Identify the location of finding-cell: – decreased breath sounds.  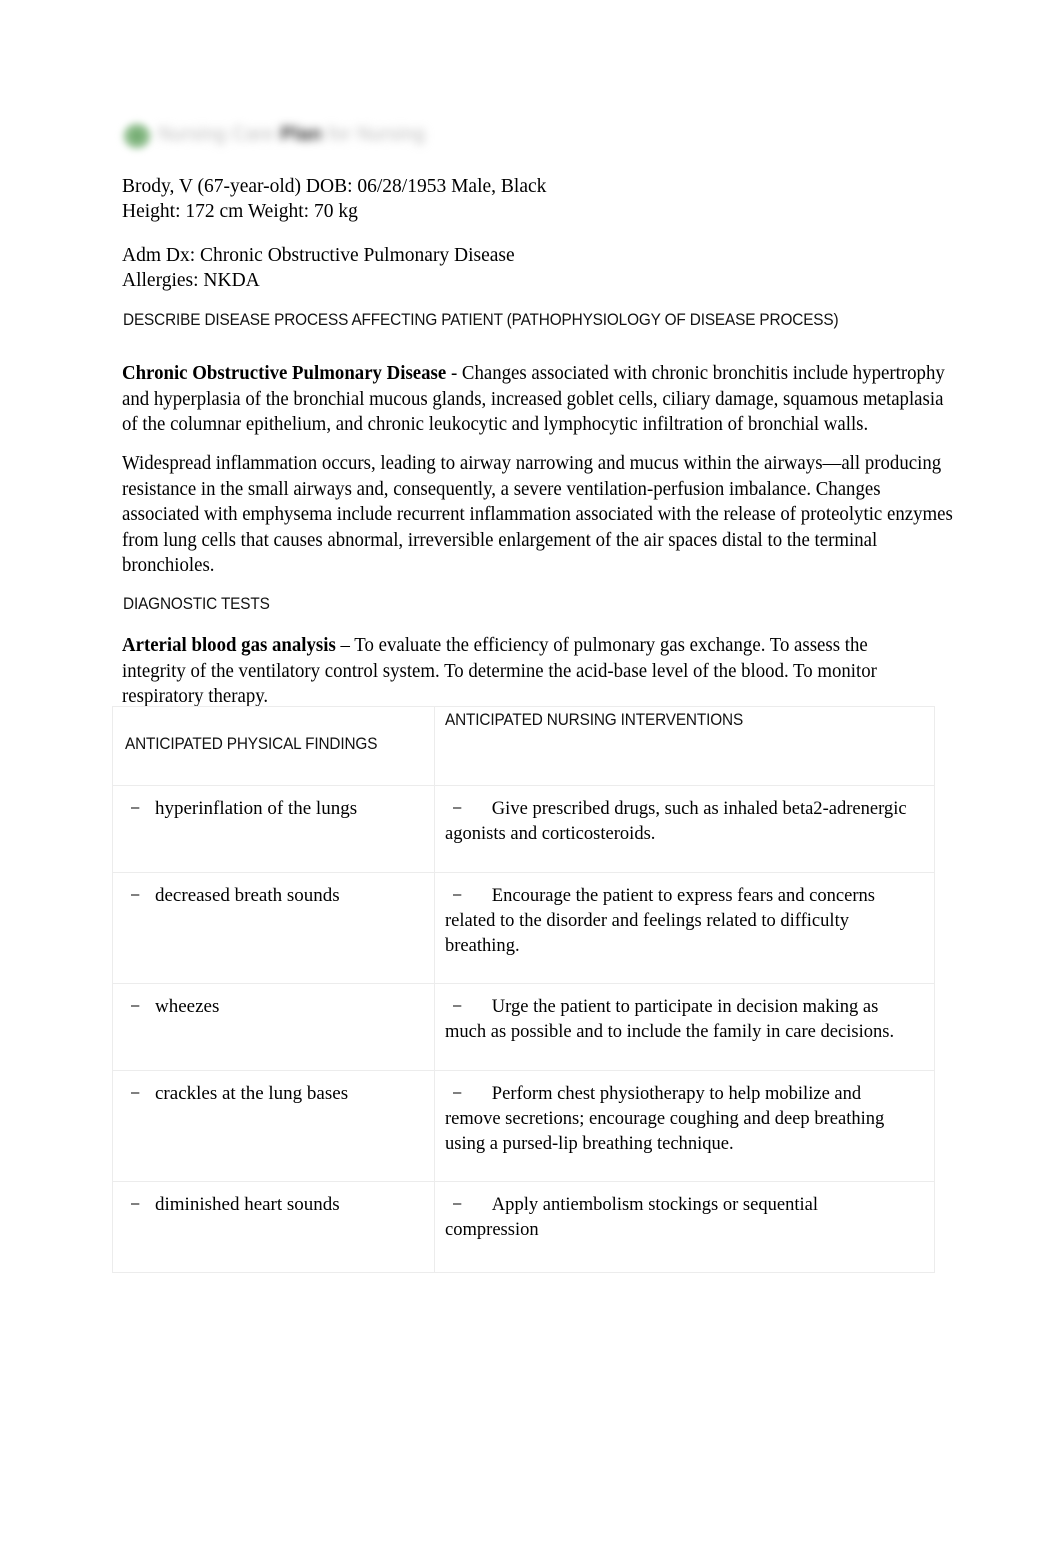
(273, 928).